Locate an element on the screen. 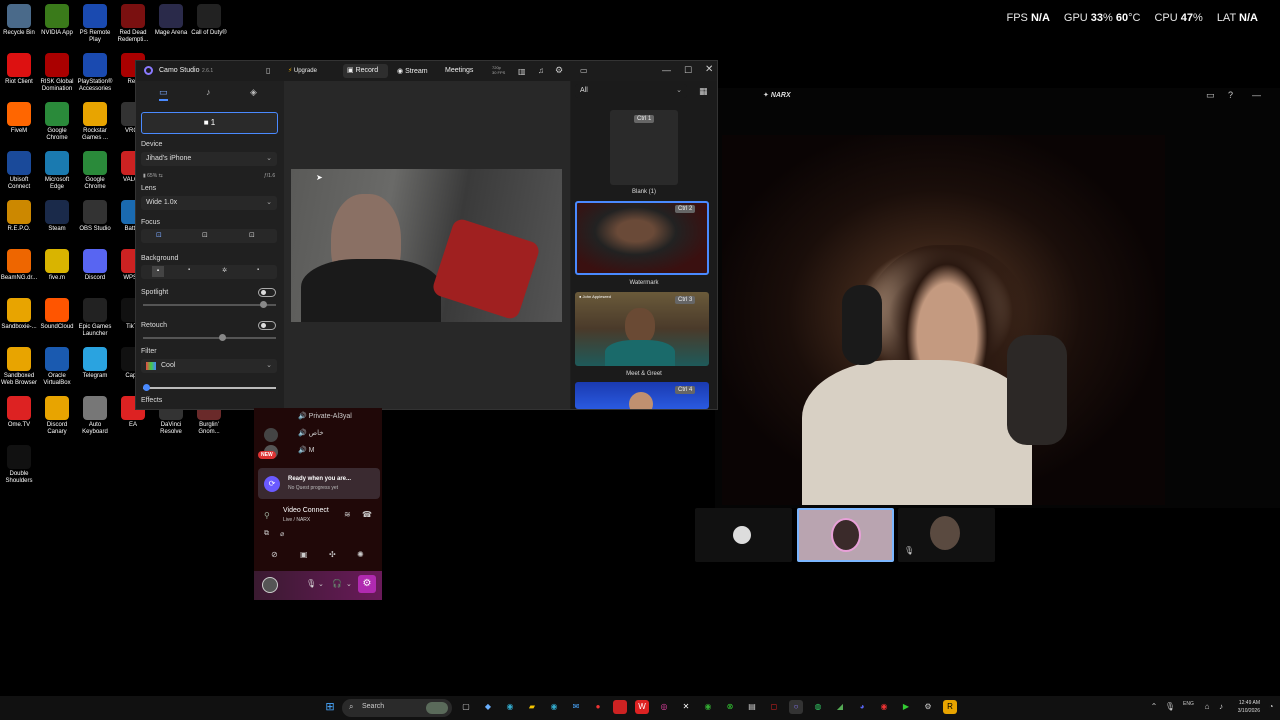 This screenshot has height=720, width=1280. lens-dropdown: Wide 1.0x ⌄ is located at coordinates (209, 203).